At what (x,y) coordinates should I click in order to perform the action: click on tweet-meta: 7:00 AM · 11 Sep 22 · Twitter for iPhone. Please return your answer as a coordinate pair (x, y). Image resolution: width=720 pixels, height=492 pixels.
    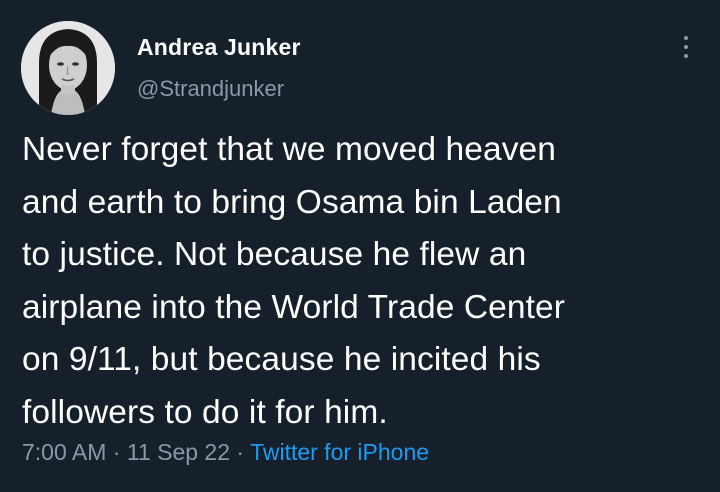
    Looking at the image, I should click on (225, 452).